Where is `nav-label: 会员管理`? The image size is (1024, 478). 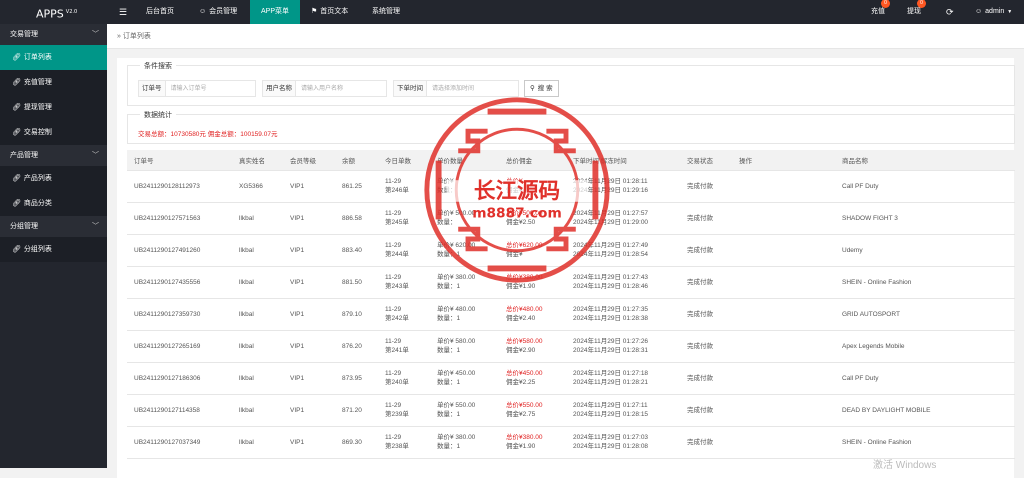 nav-label: 会员管理 is located at coordinates (223, 11).